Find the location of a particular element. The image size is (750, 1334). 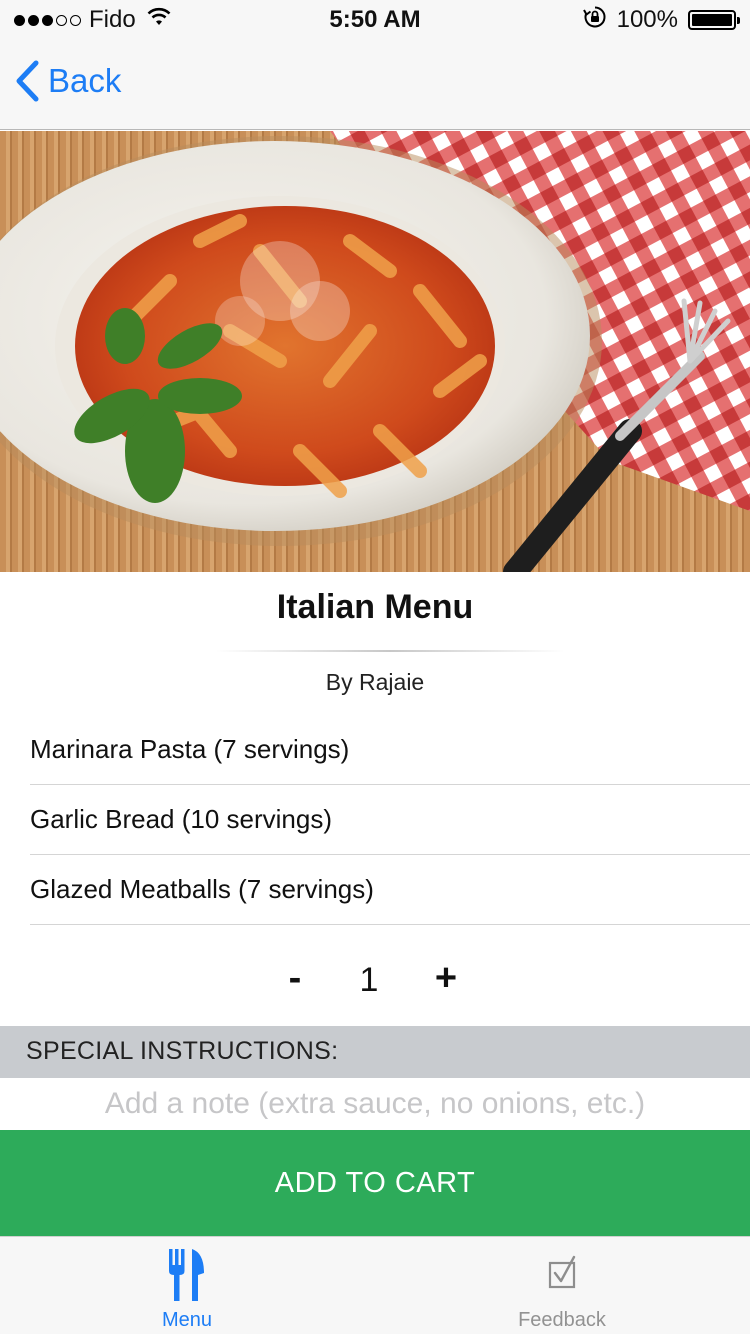

tab-menu: Menu is located at coordinates (187, 1285).